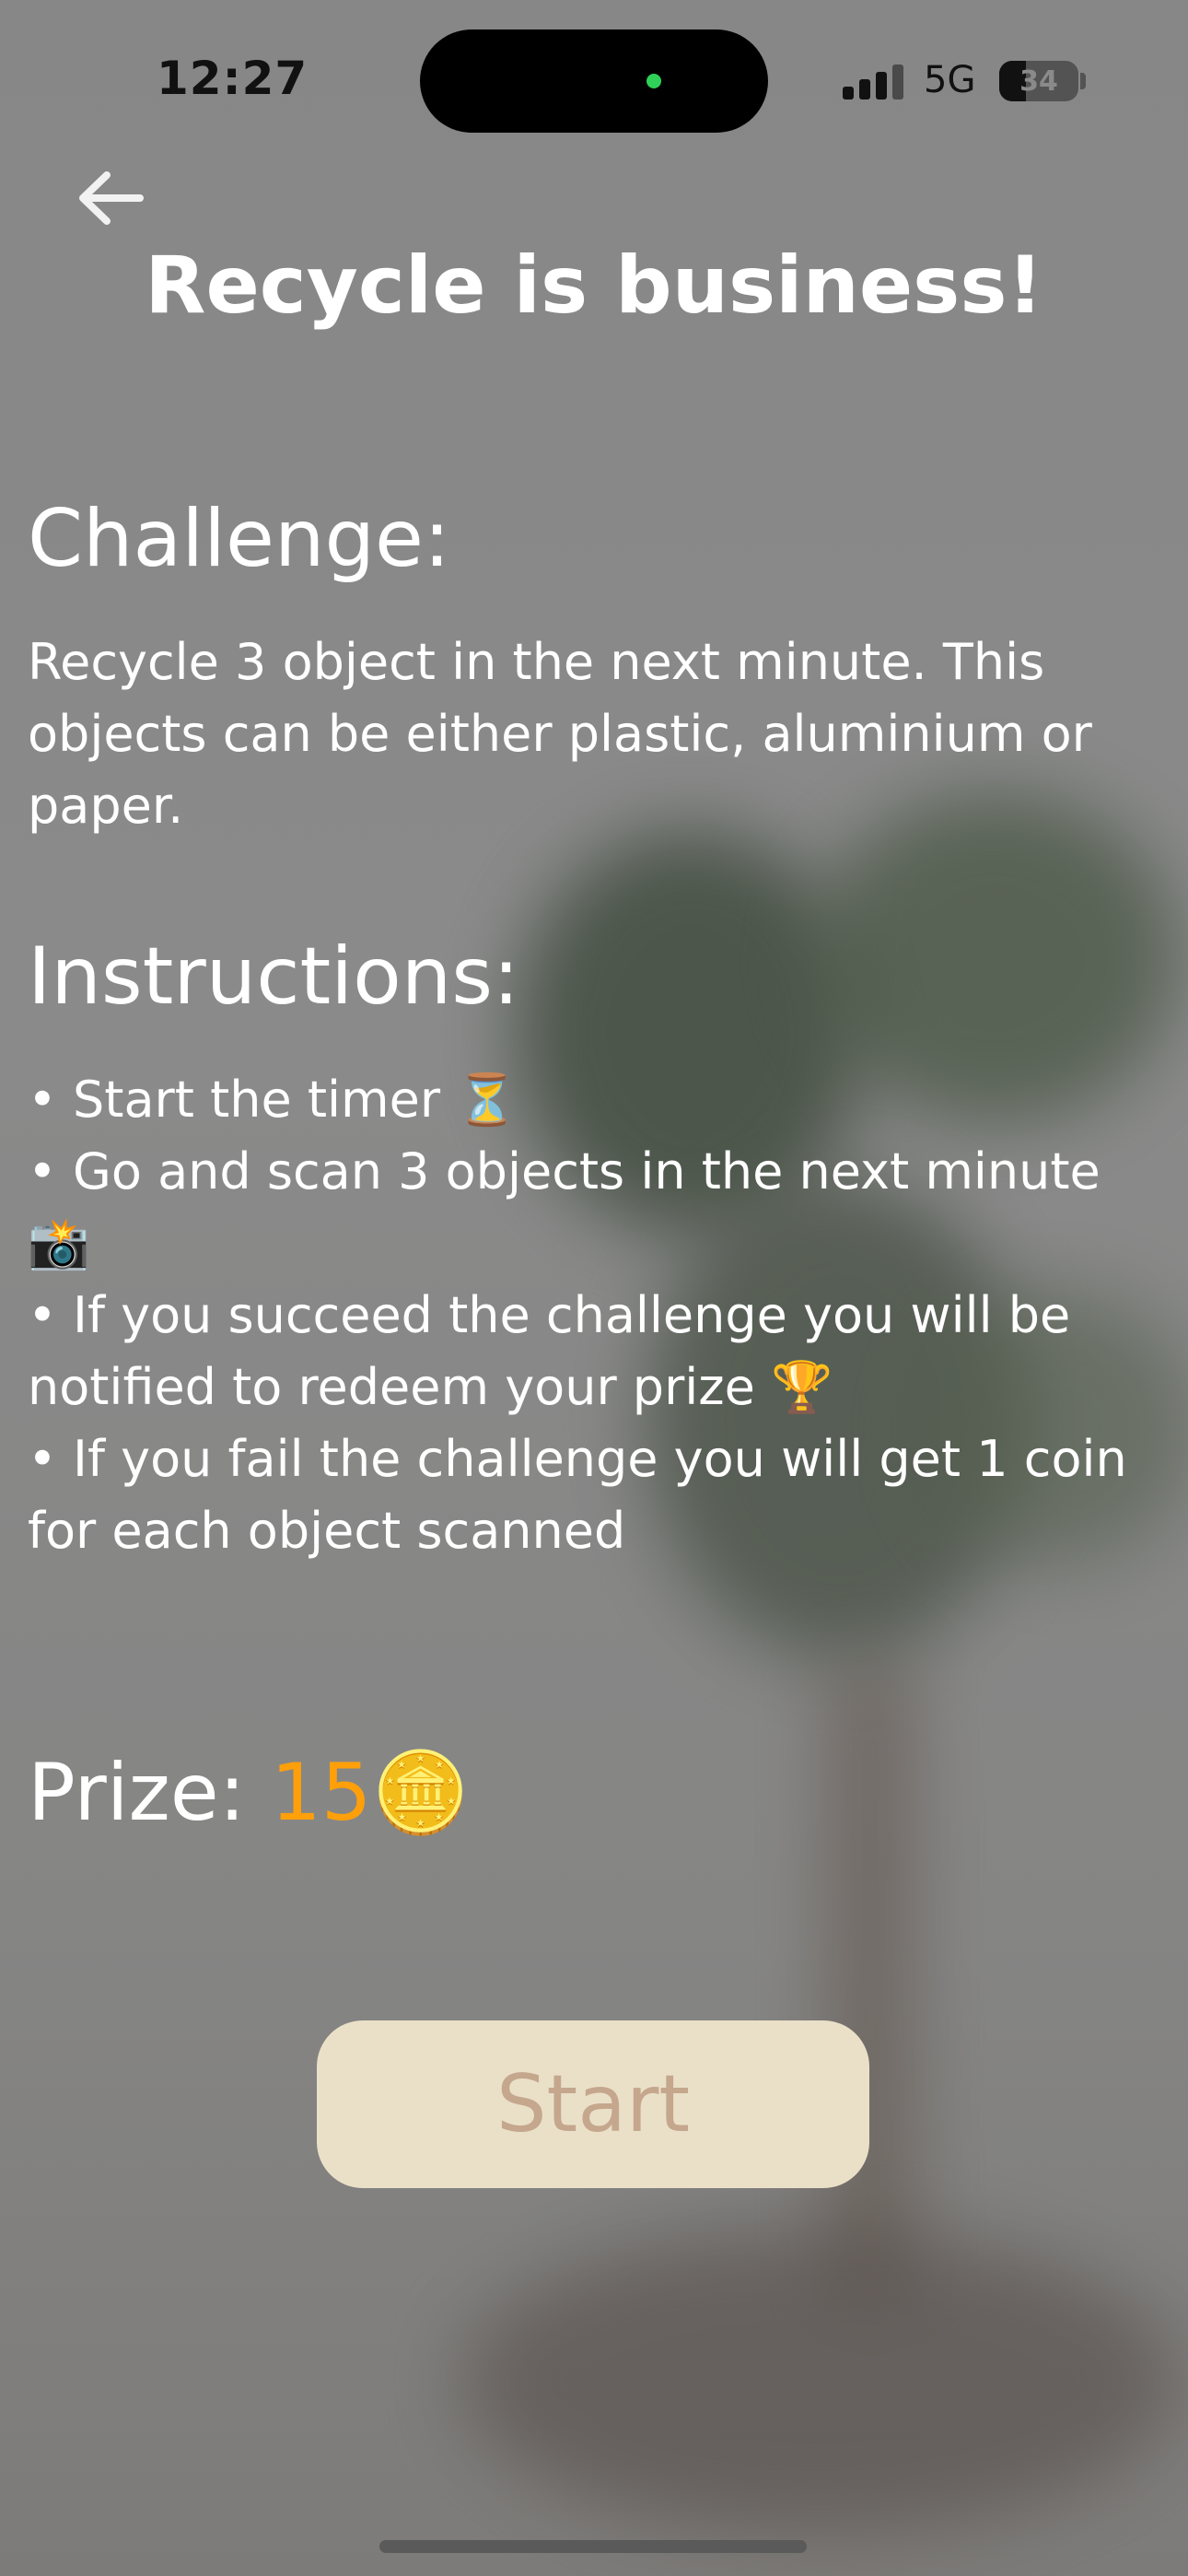  Describe the element at coordinates (950, 80) in the screenshot. I see `network-type: 5G` at that location.